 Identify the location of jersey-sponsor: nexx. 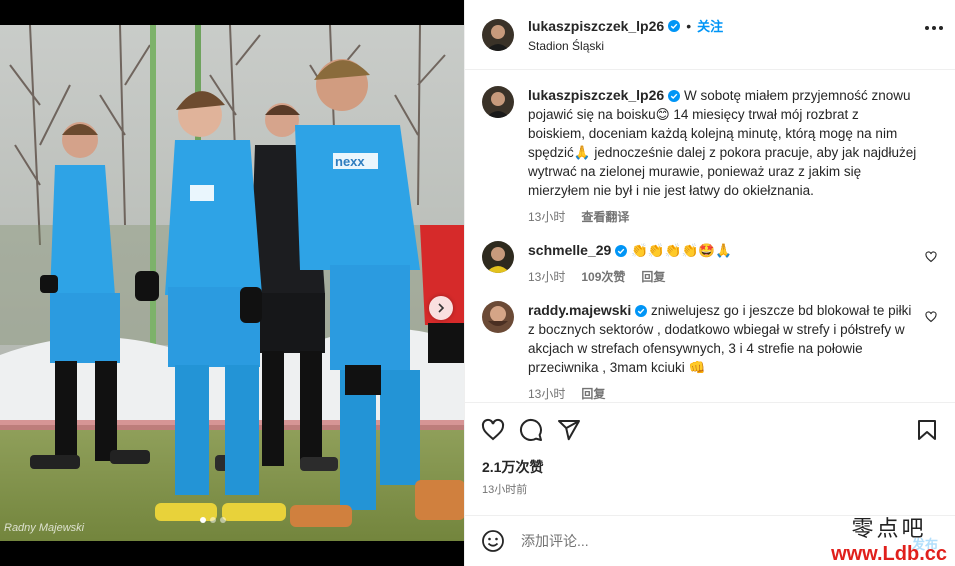
(350, 161).